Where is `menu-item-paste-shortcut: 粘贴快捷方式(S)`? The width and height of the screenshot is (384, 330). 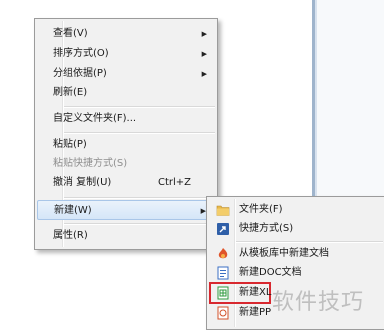
menu-item-paste-shortcut: 粘贴快捷方式(S) is located at coordinates (126, 164).